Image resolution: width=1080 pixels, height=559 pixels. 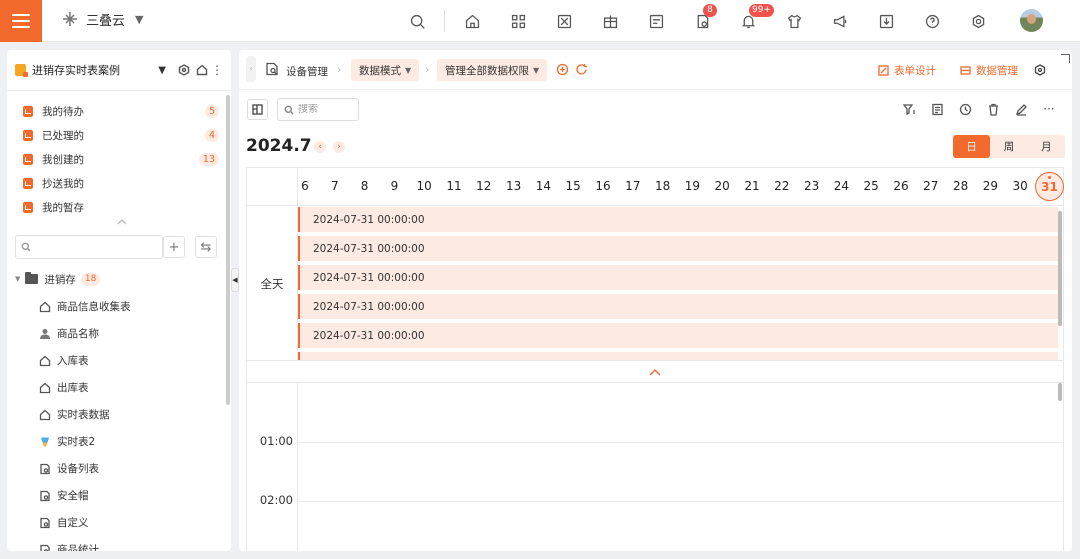 I want to click on main-search-input, so click(x=328, y=109).